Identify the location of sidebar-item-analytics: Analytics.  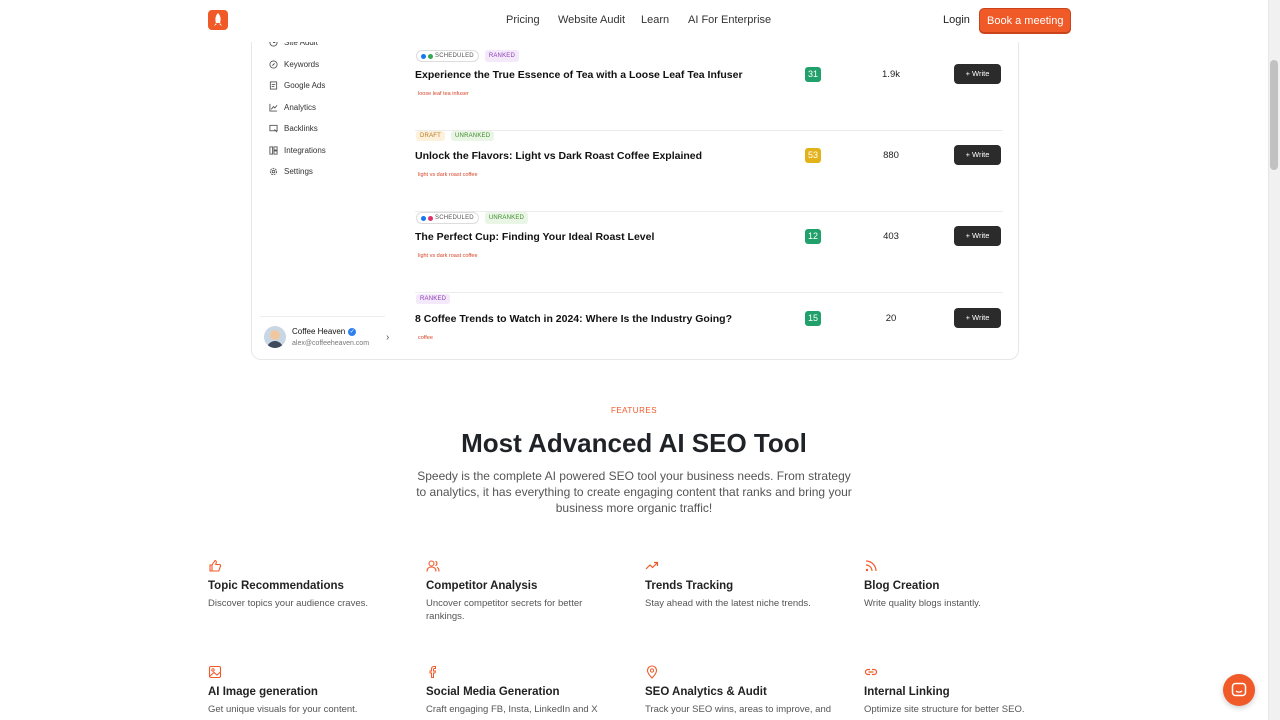
(292, 107).